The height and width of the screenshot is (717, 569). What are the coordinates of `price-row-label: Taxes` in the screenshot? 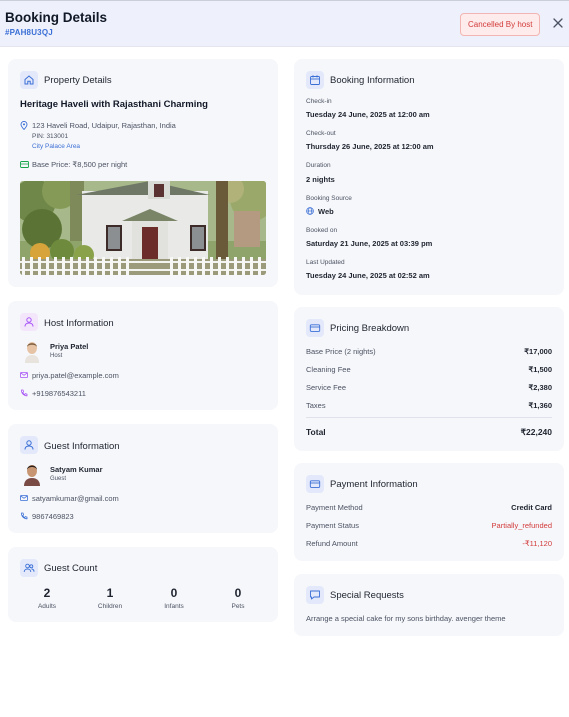 It's located at (316, 405).